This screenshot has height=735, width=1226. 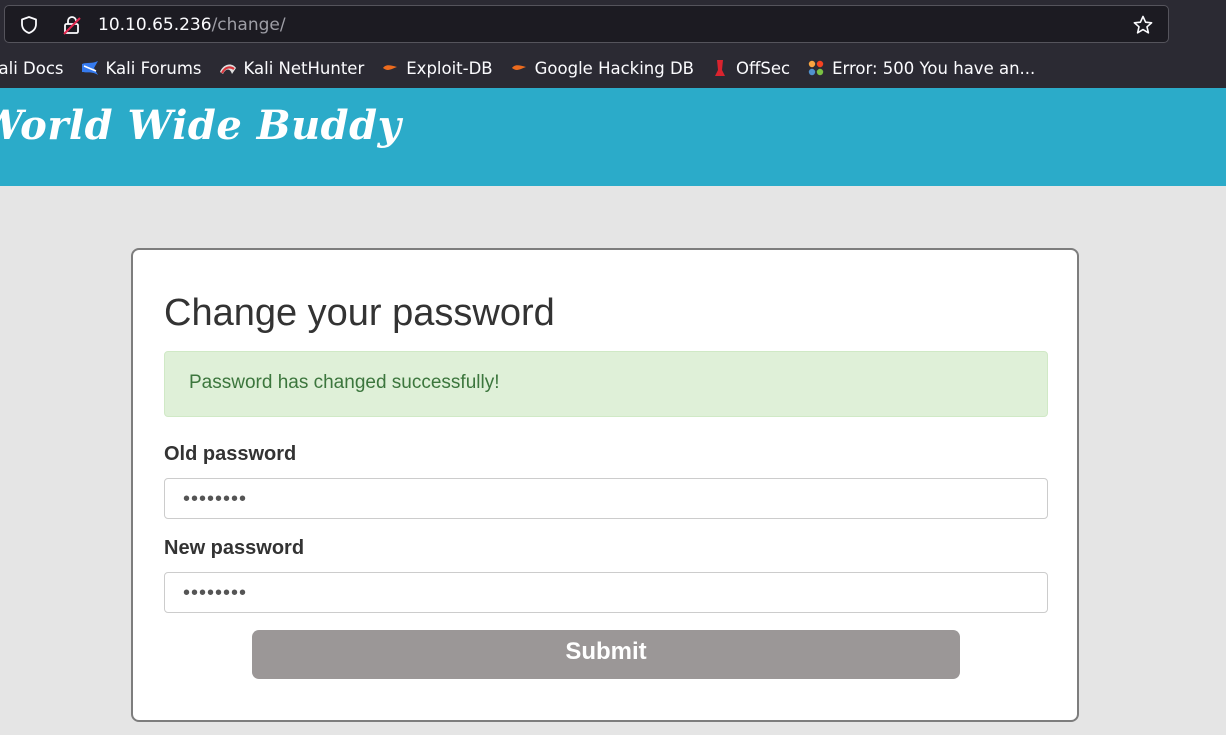 I want to click on bookmark-label: Google Hacking DB, so click(x=614, y=68).